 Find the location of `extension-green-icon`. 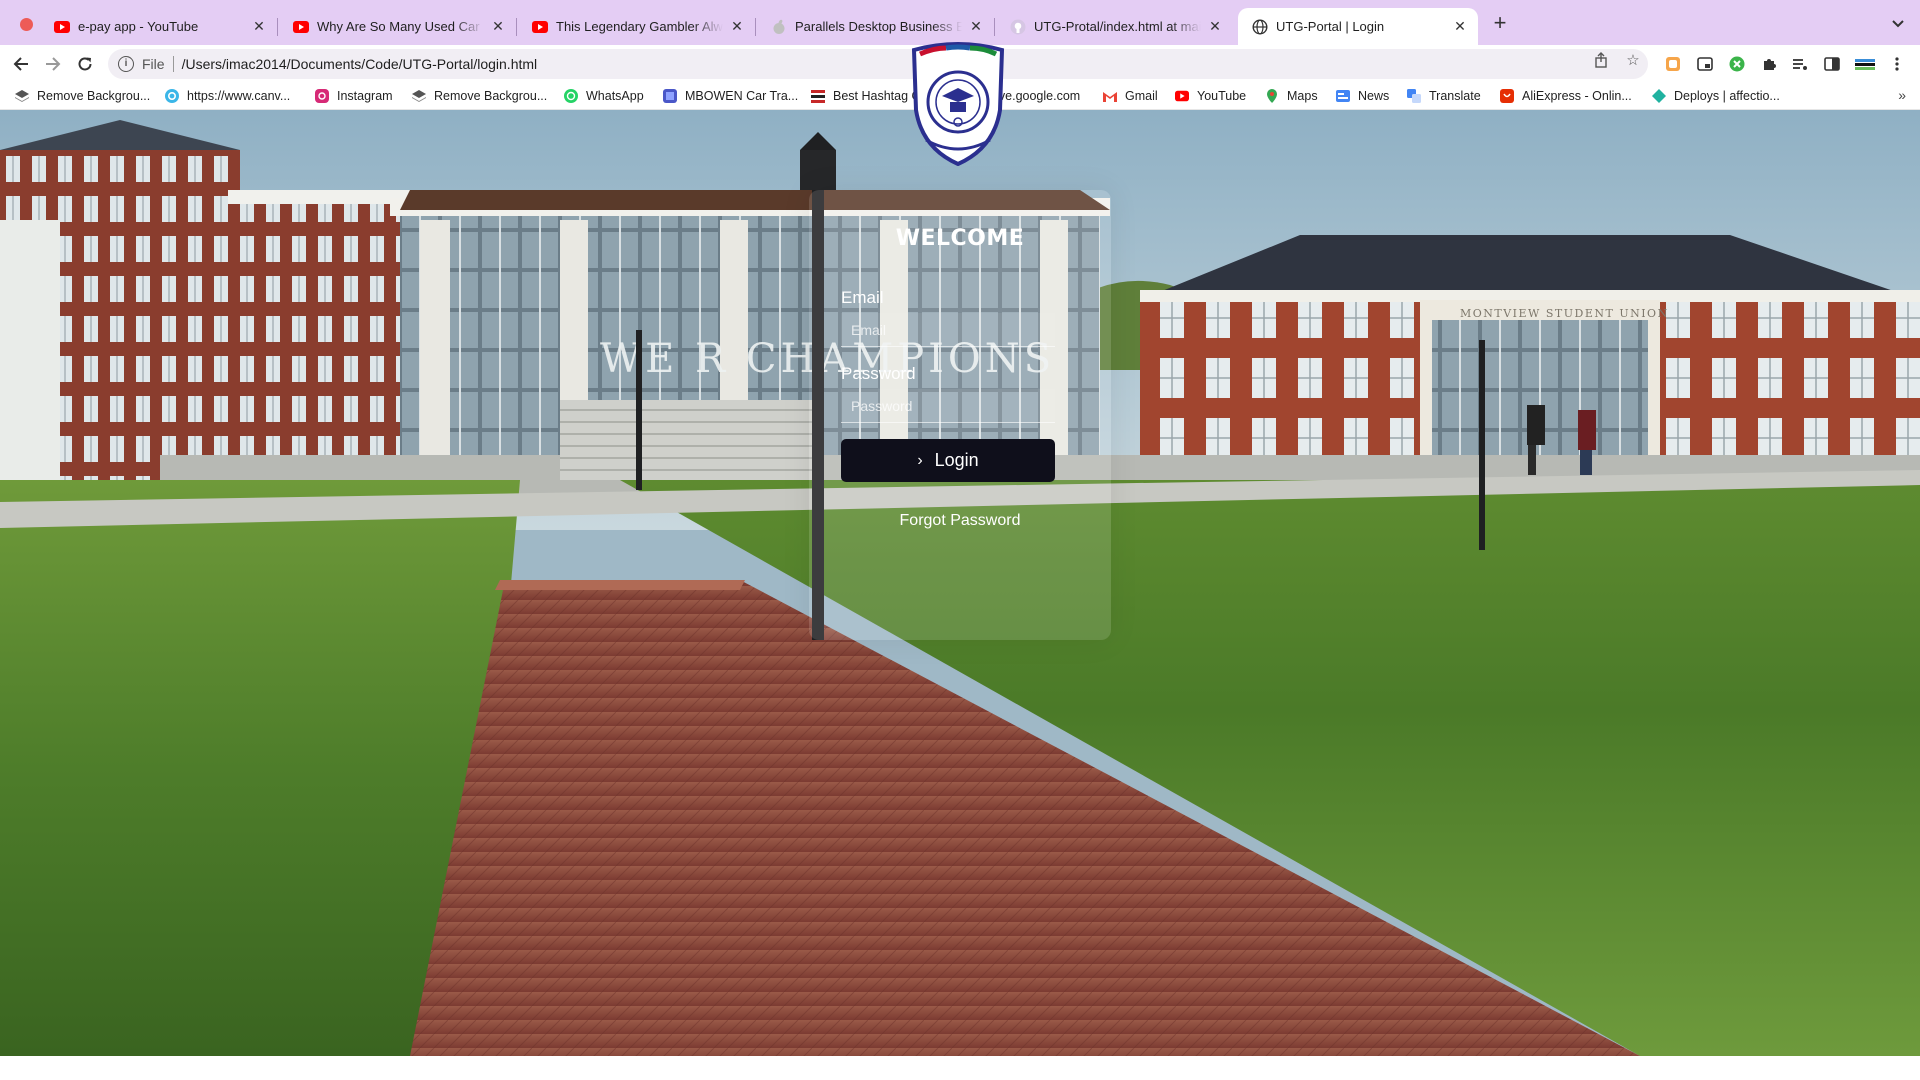

extension-green-icon is located at coordinates (1737, 64).